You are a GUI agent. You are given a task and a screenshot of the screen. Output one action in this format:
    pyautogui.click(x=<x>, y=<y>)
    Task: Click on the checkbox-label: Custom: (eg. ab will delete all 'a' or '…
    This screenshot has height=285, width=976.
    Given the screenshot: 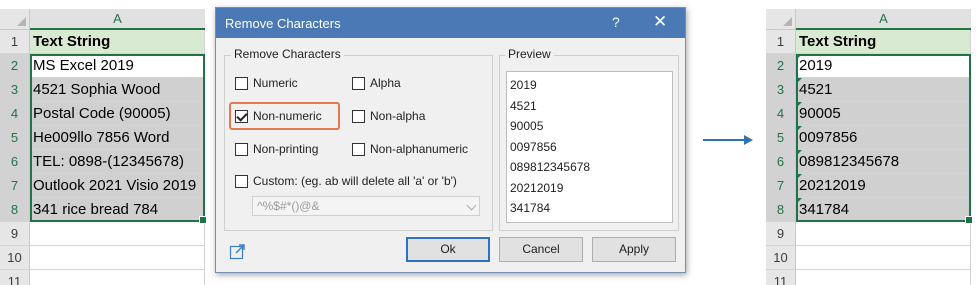 What is the action you would take?
    pyautogui.click(x=355, y=181)
    